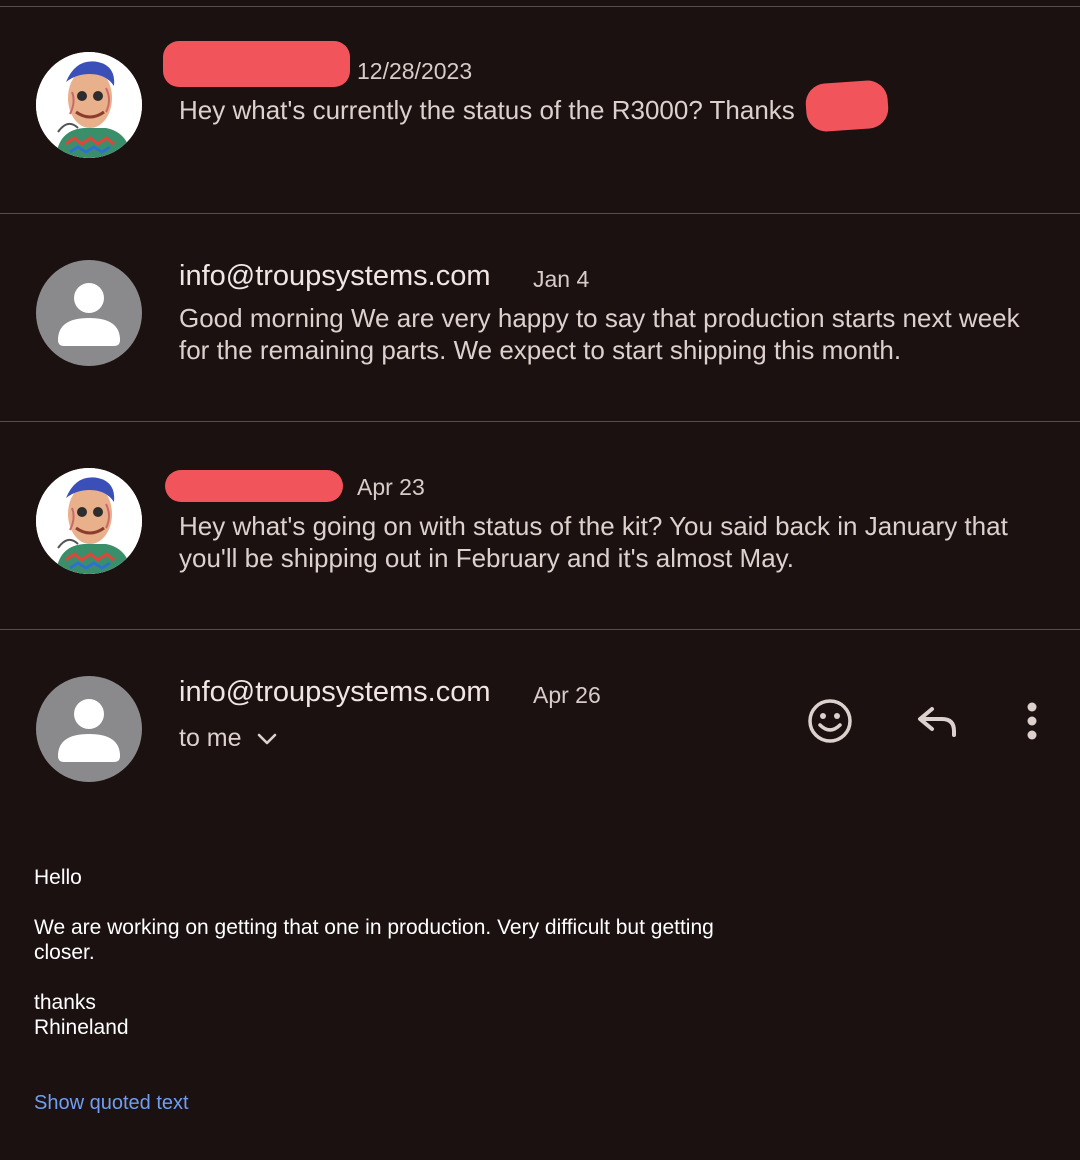 Image resolution: width=1080 pixels, height=1160 pixels. I want to click on recipient-details-toggle: to me, so click(228, 738).